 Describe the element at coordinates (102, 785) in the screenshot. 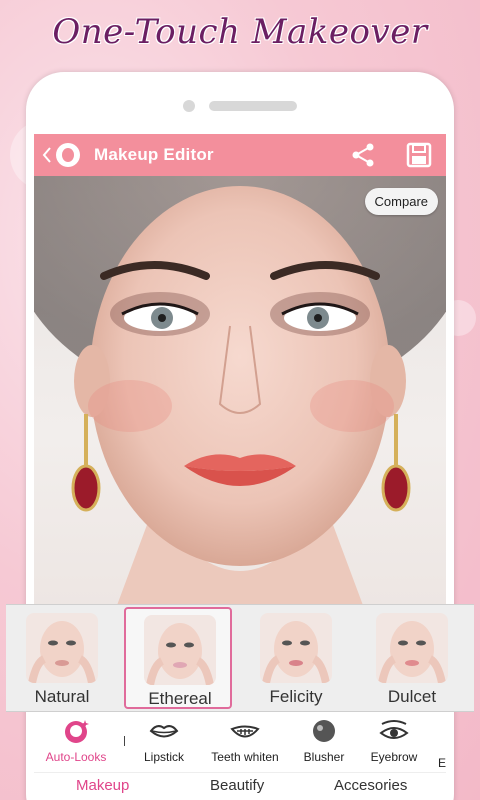

I see `tab-makeup: Makeup` at that location.